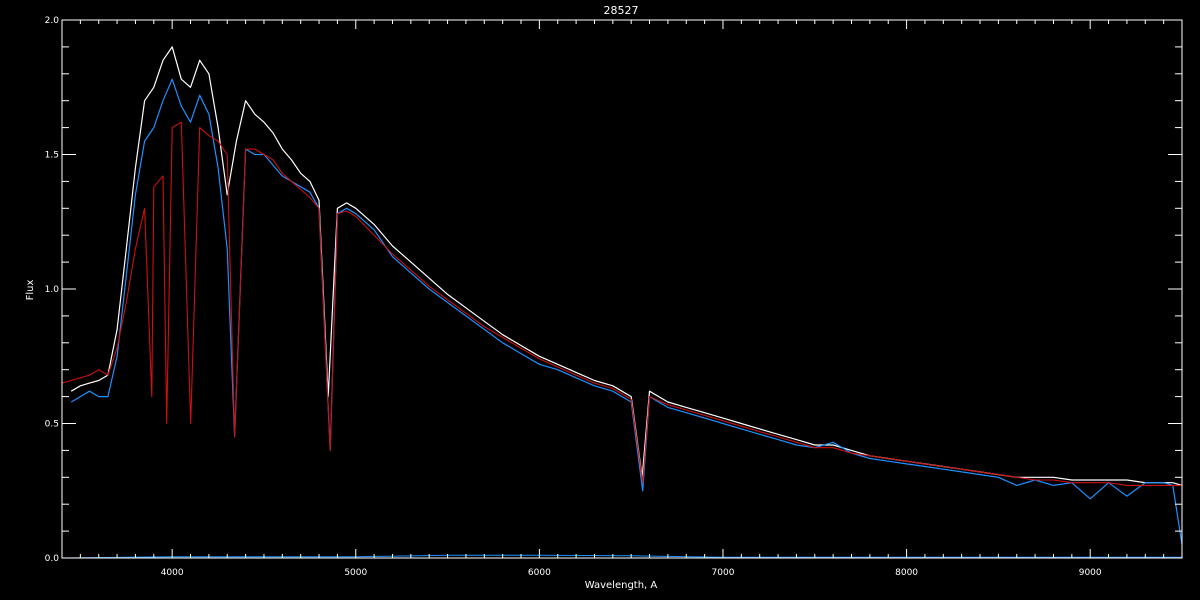 The image size is (1200, 600). I want to click on x-tick-label: 4000, so click(172, 573).